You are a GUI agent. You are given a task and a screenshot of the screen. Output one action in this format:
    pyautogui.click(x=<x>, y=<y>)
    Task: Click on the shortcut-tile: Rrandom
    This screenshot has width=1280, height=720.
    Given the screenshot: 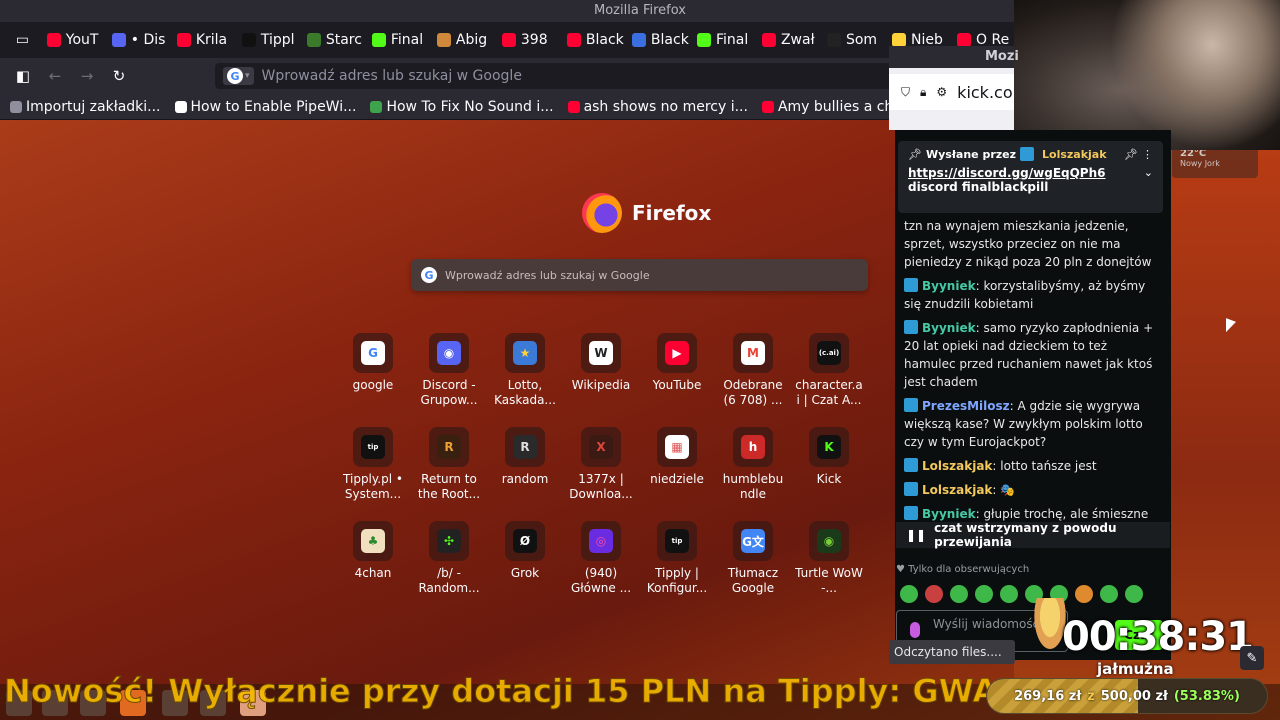 What is the action you would take?
    pyautogui.click(x=525, y=474)
    